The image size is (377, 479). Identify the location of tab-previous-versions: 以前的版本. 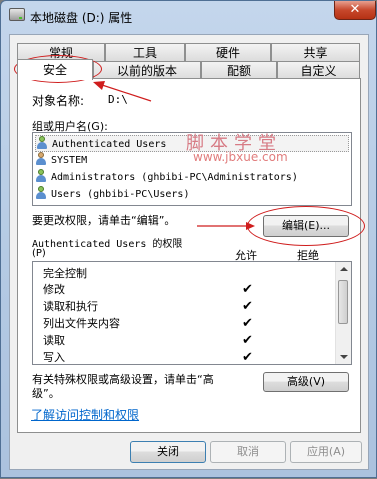
(147, 70).